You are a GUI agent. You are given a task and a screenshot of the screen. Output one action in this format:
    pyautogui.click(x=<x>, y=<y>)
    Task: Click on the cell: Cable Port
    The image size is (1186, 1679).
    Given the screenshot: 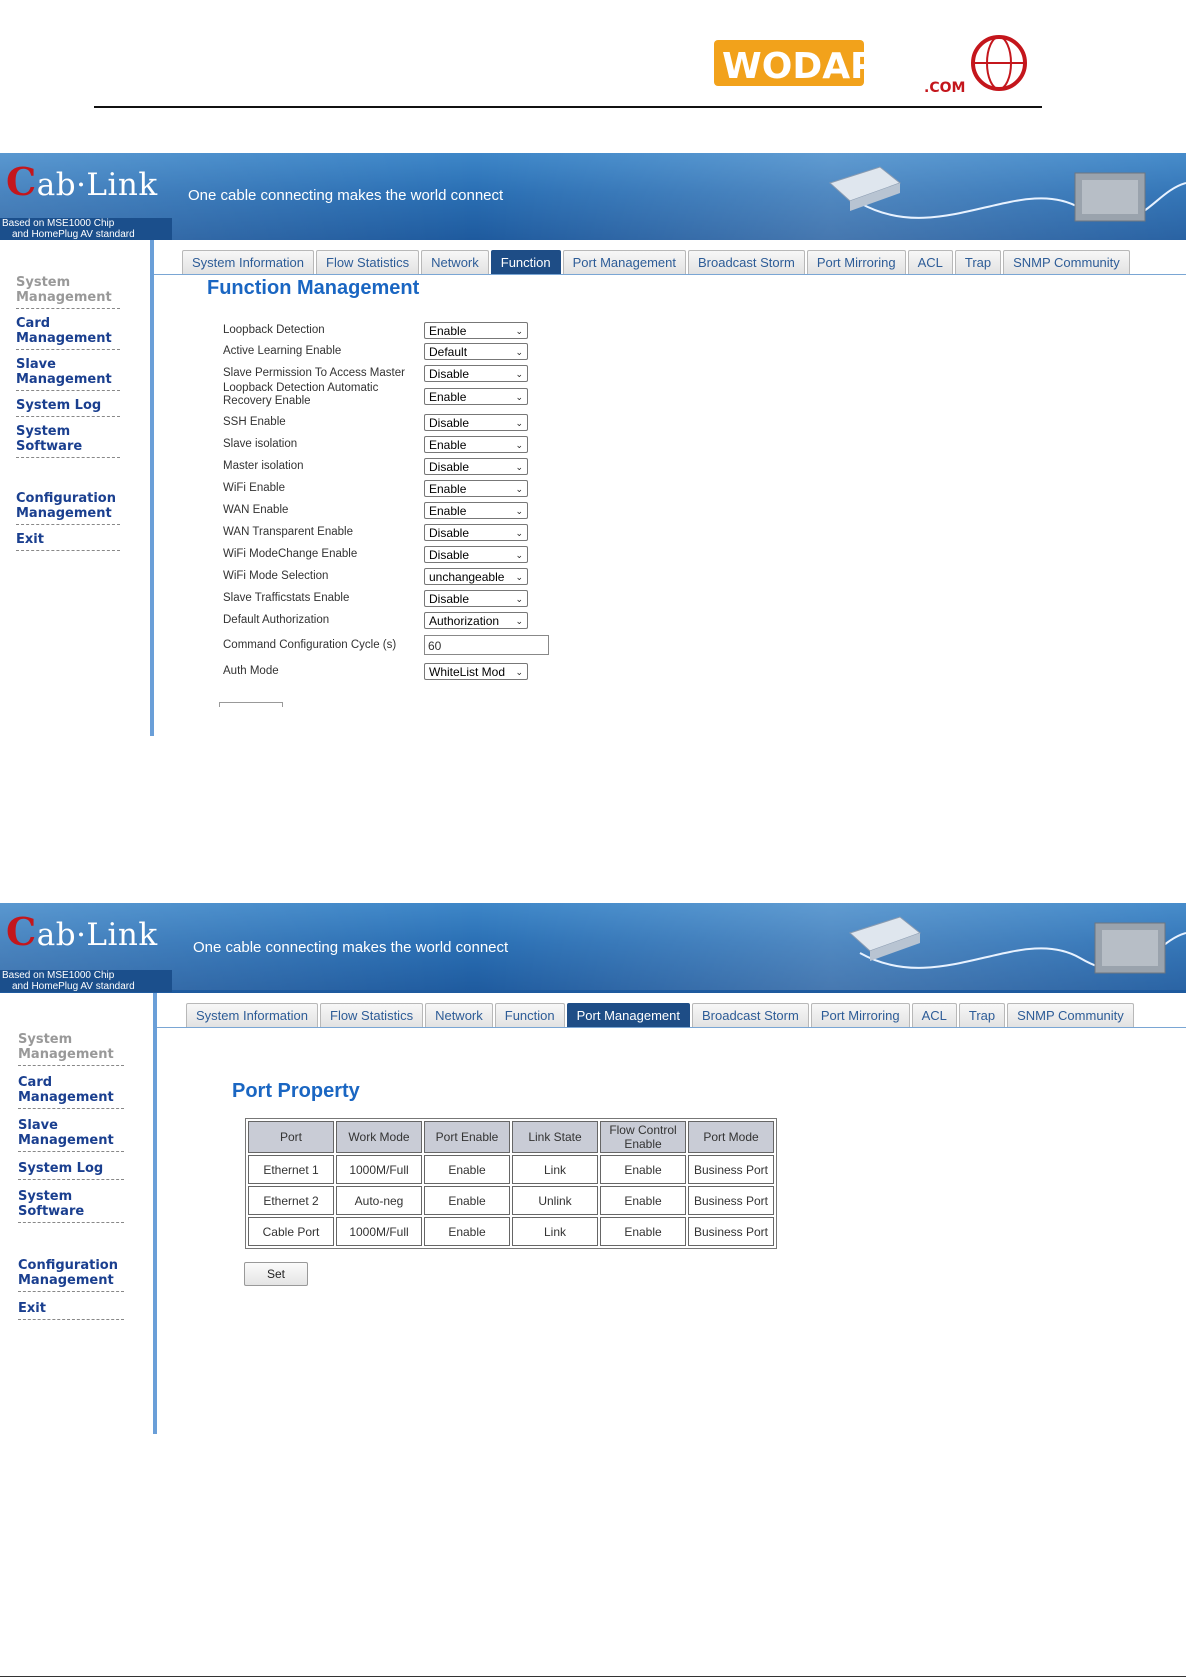 What is the action you would take?
    pyautogui.click(x=291, y=1231)
    